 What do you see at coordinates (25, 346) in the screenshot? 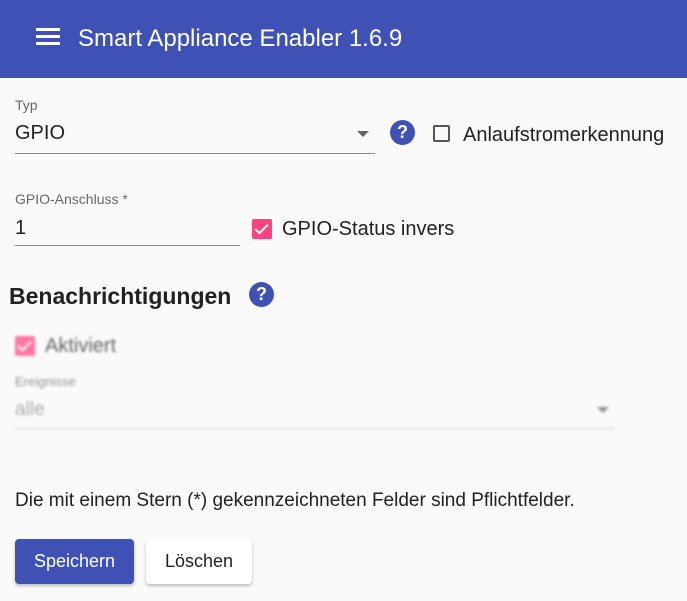
I see `aktiviert-checkbox` at bounding box center [25, 346].